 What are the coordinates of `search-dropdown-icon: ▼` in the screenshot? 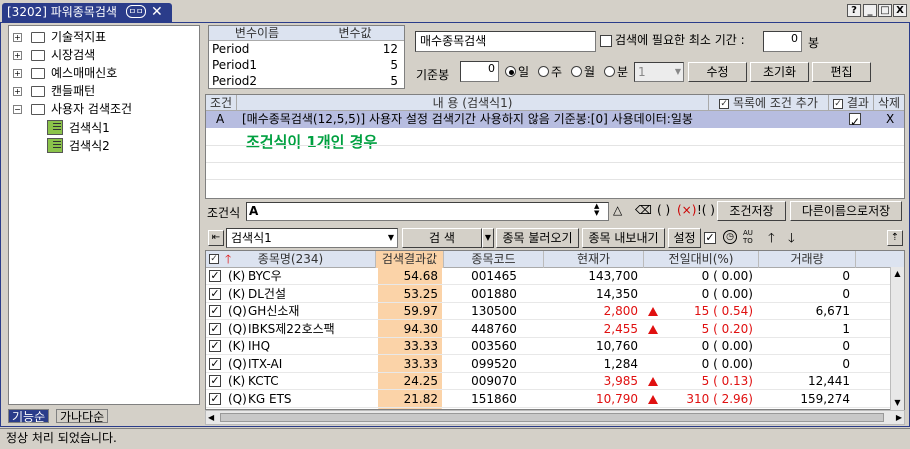 It's located at (488, 238).